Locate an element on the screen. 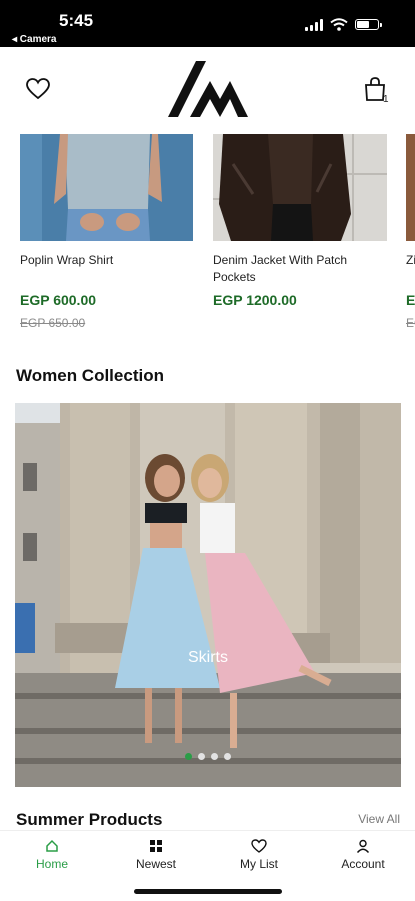 The width and height of the screenshot is (415, 901). grid-icon is located at coordinates (156, 845).